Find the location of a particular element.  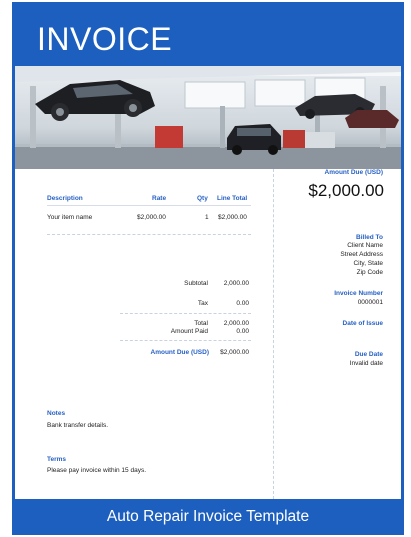

item-description: Your item name is located at coordinates (70, 217).